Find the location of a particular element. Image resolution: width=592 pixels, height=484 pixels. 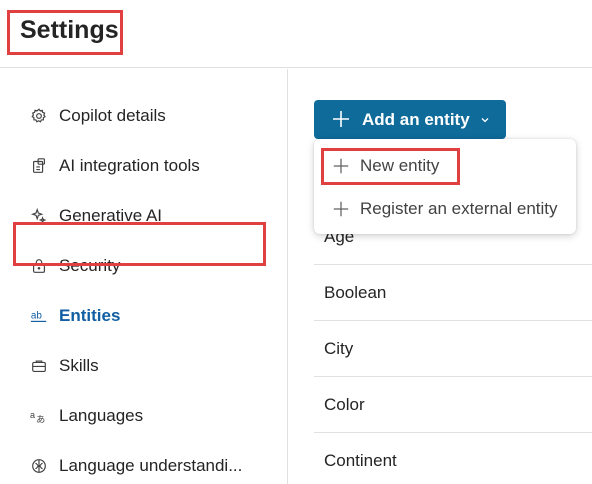

sidebar-item-copilot-details: Copilot details is located at coordinates (144, 116).